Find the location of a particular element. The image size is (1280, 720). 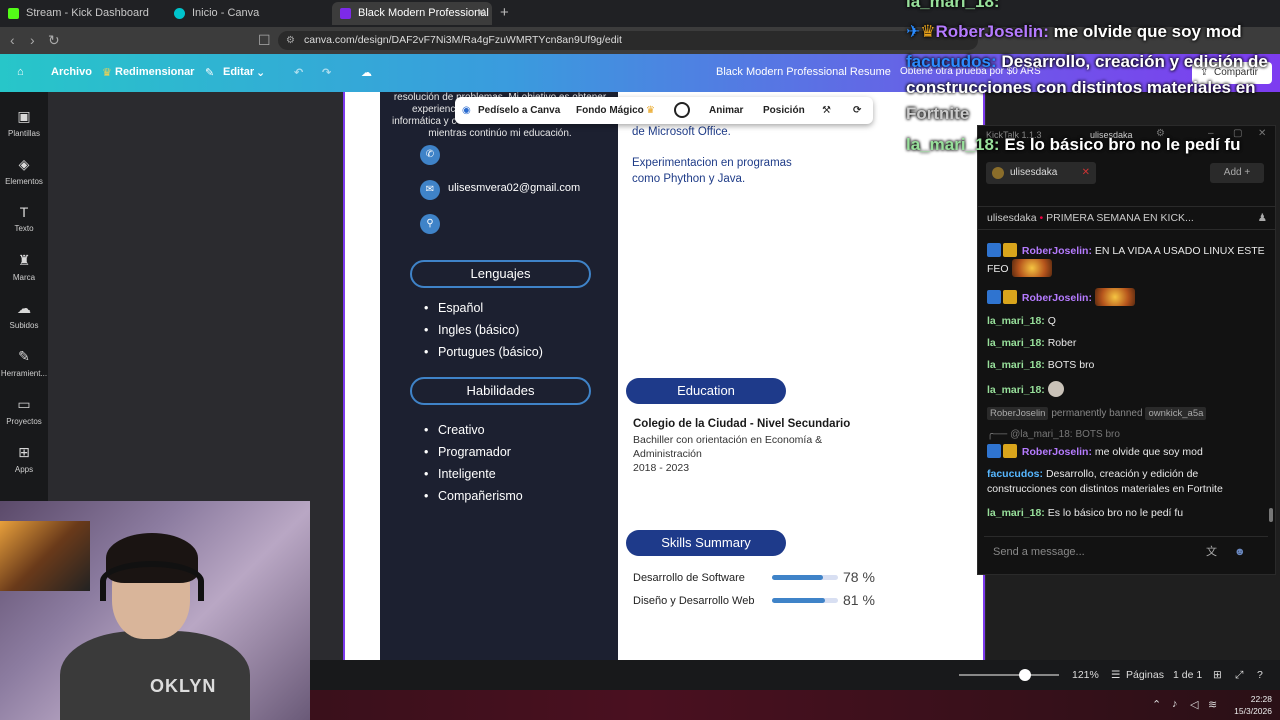

skills-heading: Habilidades is located at coordinates (500, 391).